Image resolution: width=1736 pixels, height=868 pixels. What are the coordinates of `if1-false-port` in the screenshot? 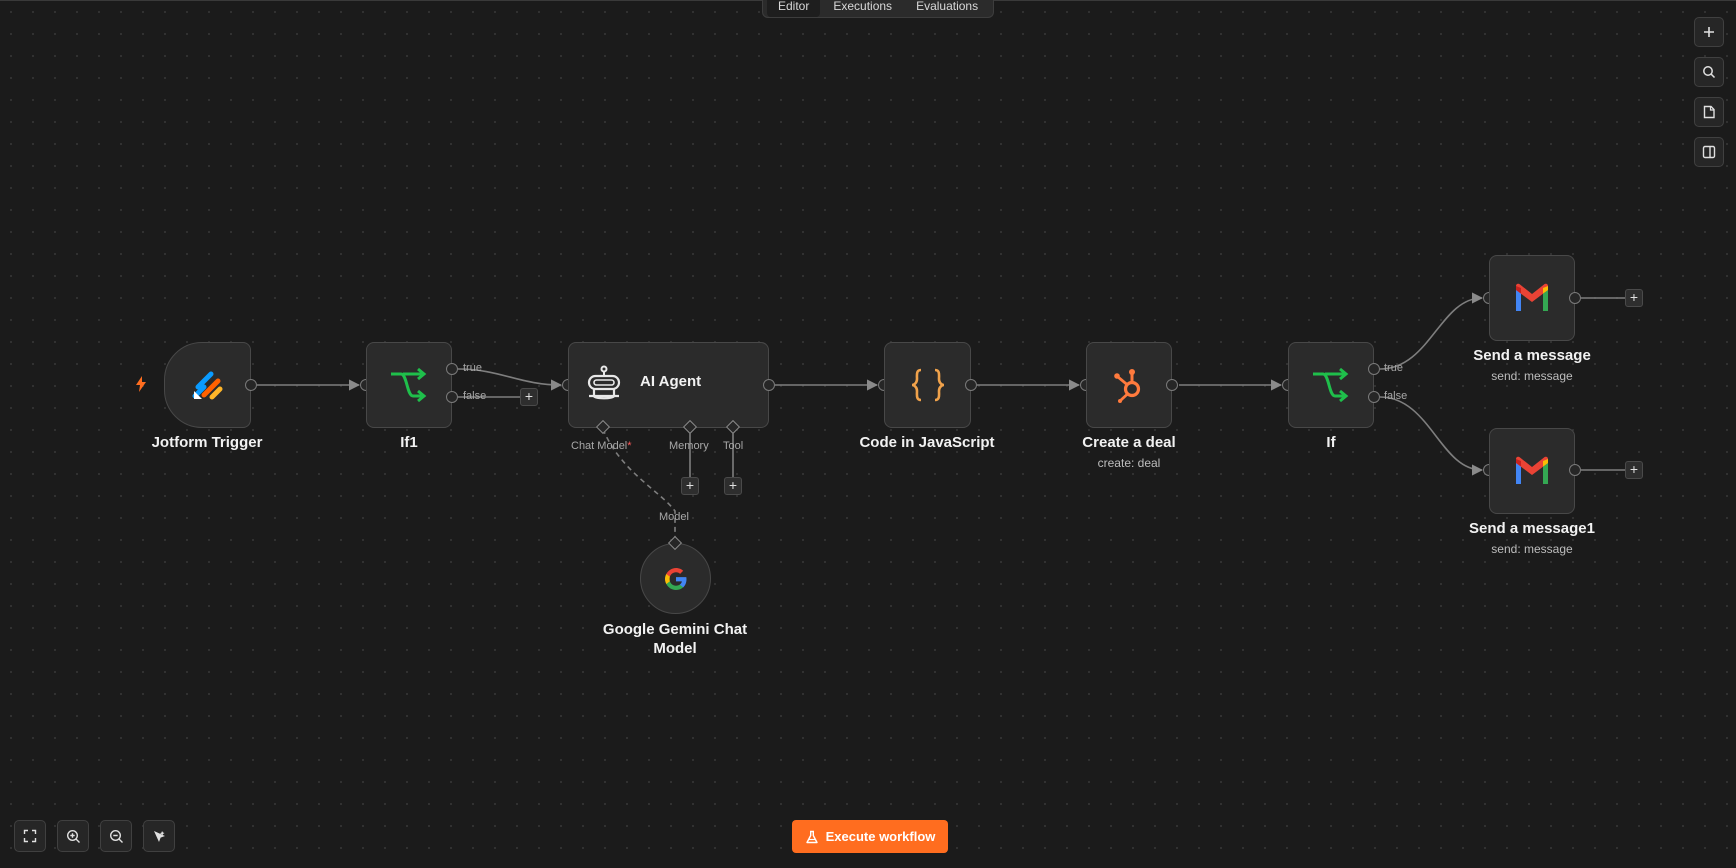 It's located at (452, 397).